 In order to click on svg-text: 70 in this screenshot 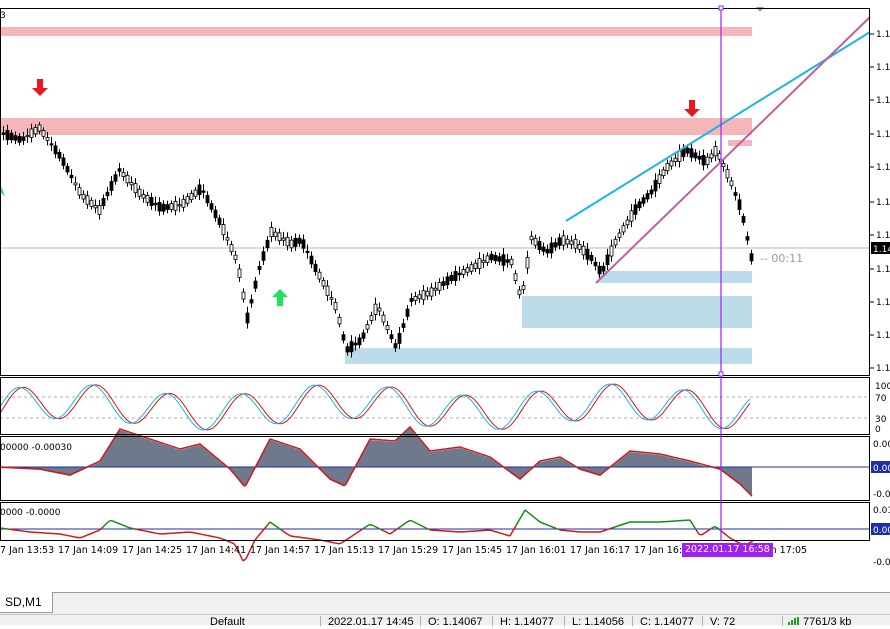, I will do `click(881, 399)`.